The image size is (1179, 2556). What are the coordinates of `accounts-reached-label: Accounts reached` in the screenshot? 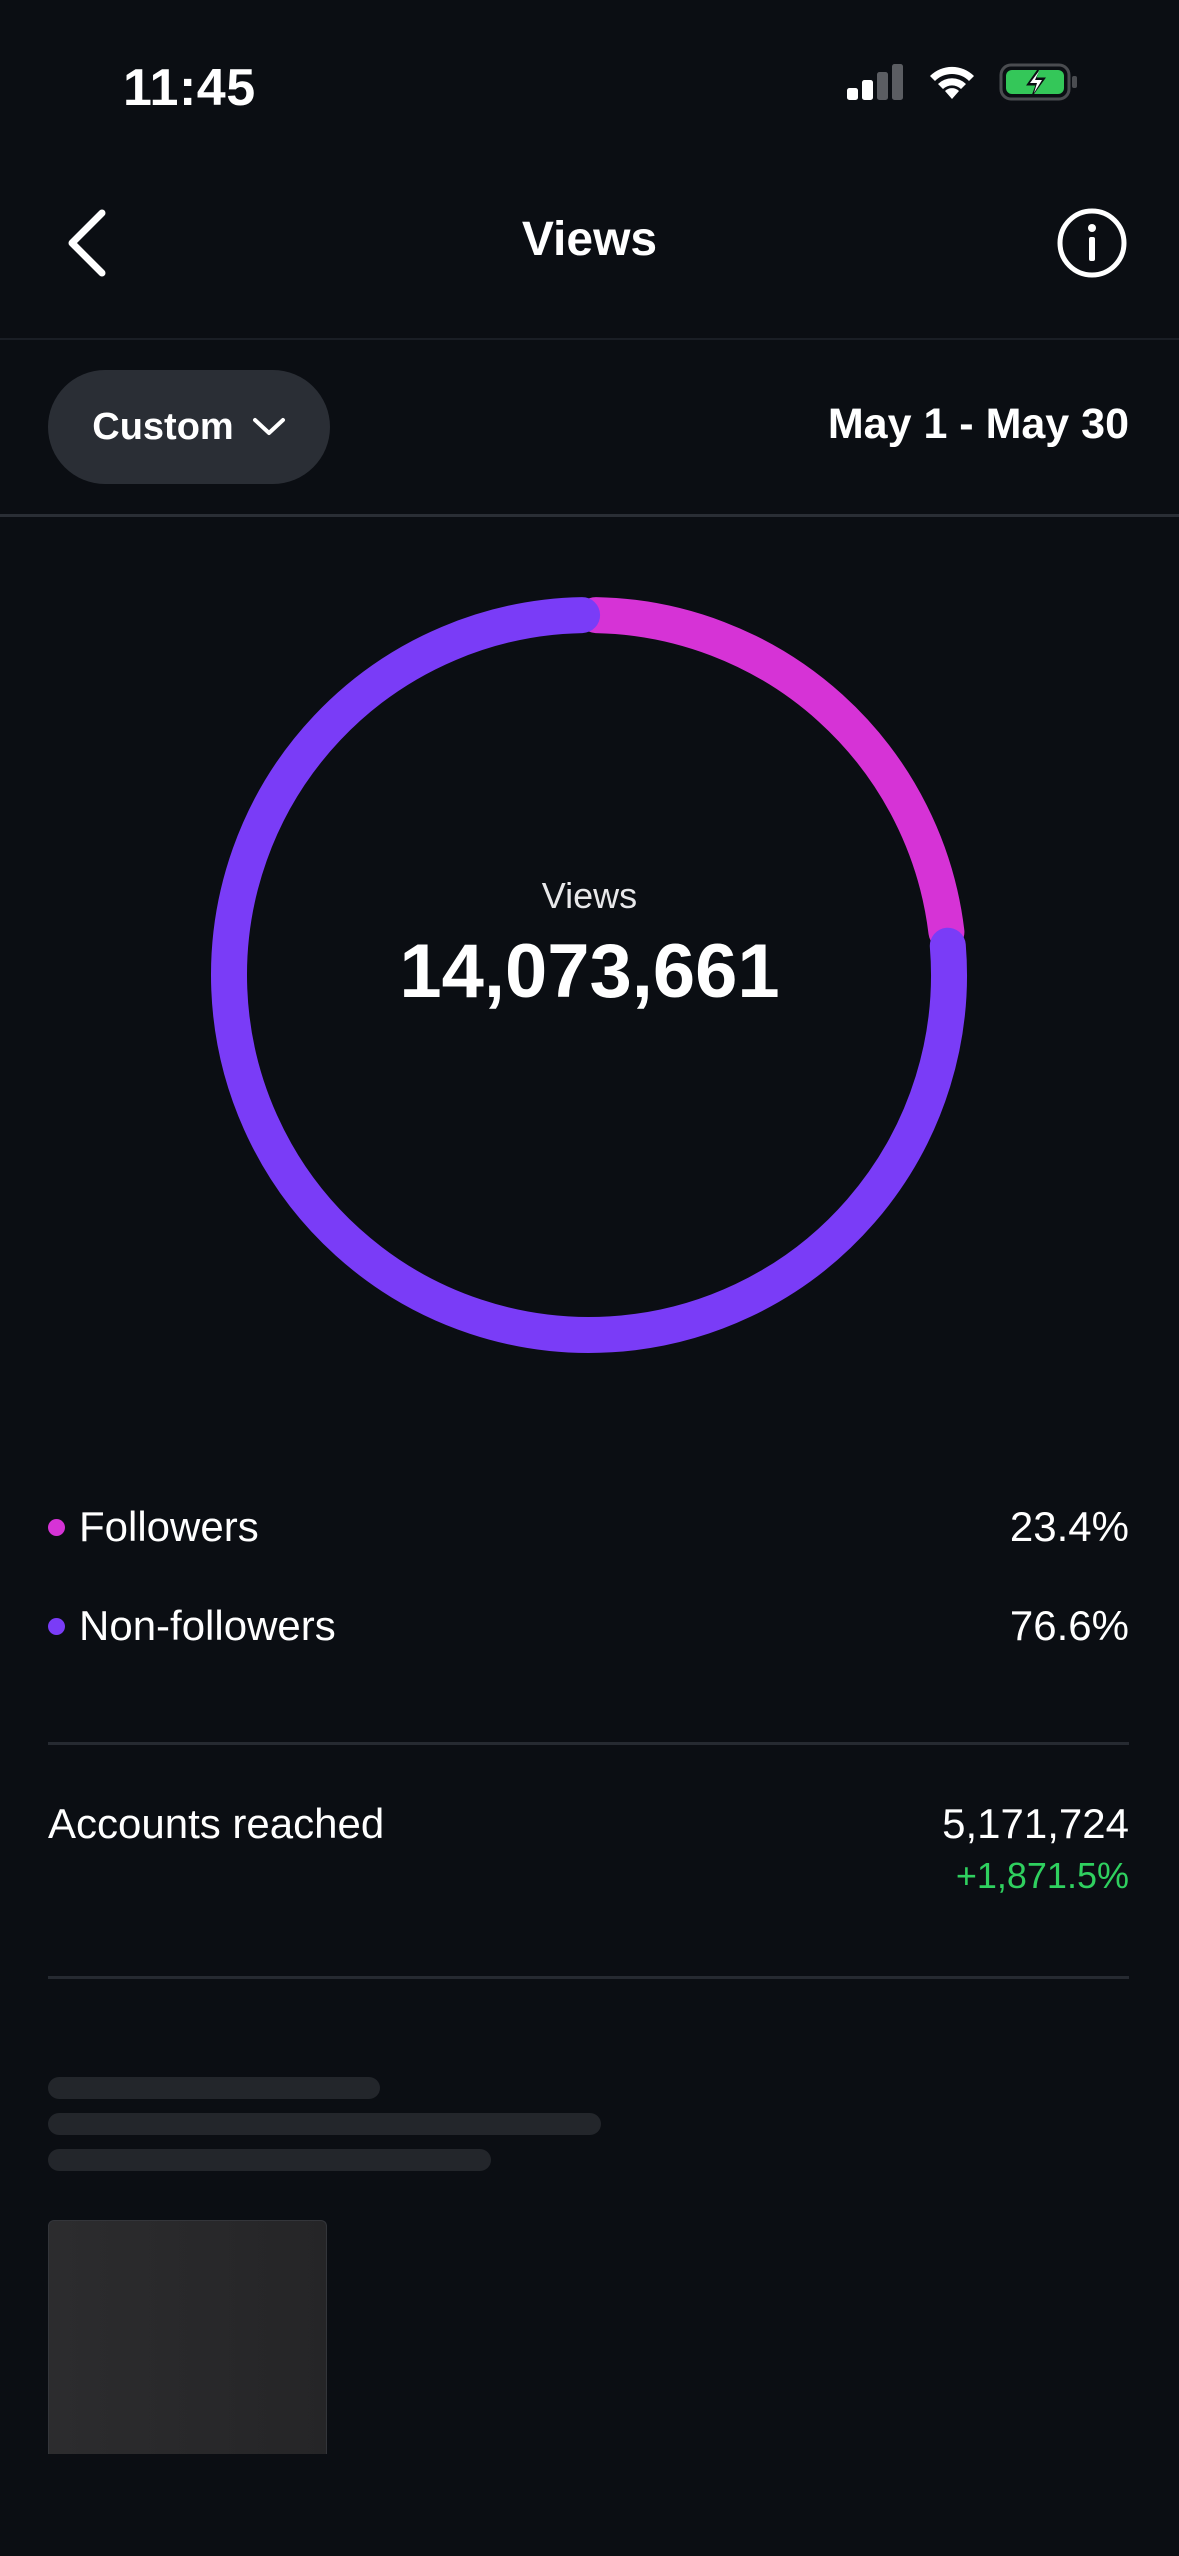 It's located at (216, 1823).